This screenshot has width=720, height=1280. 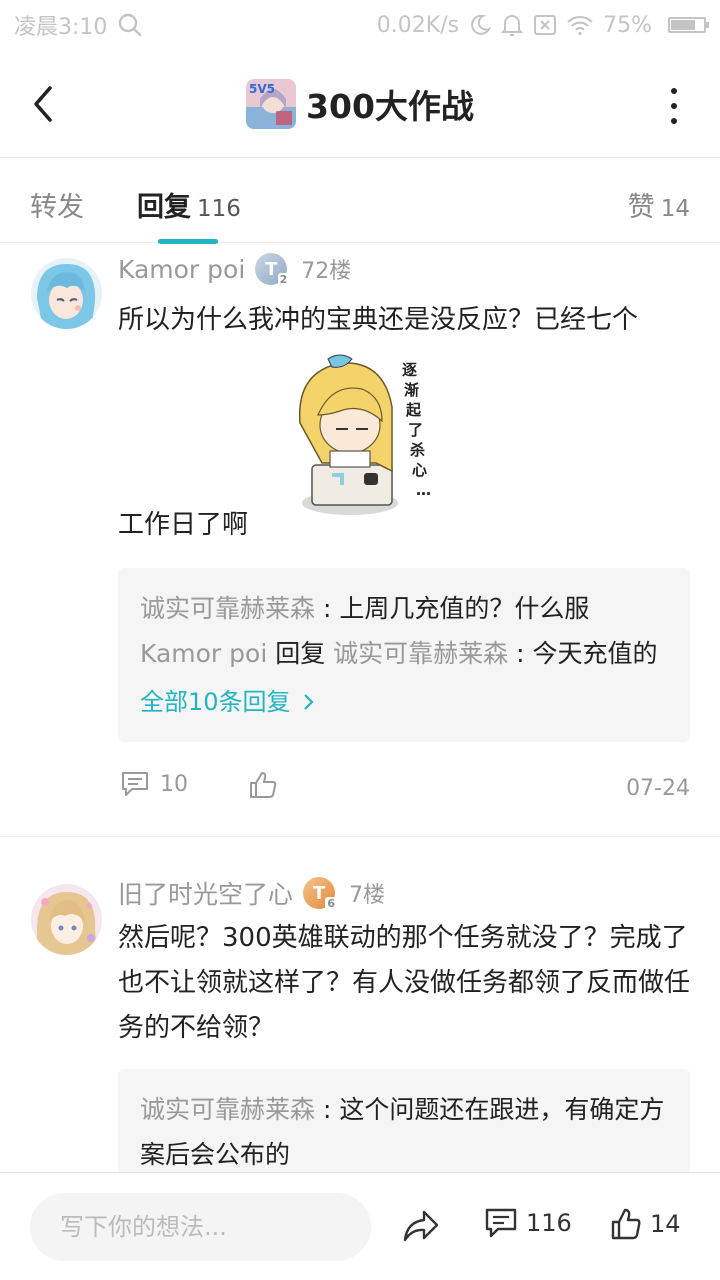 I want to click on sim-off-icon, so click(x=545, y=25).